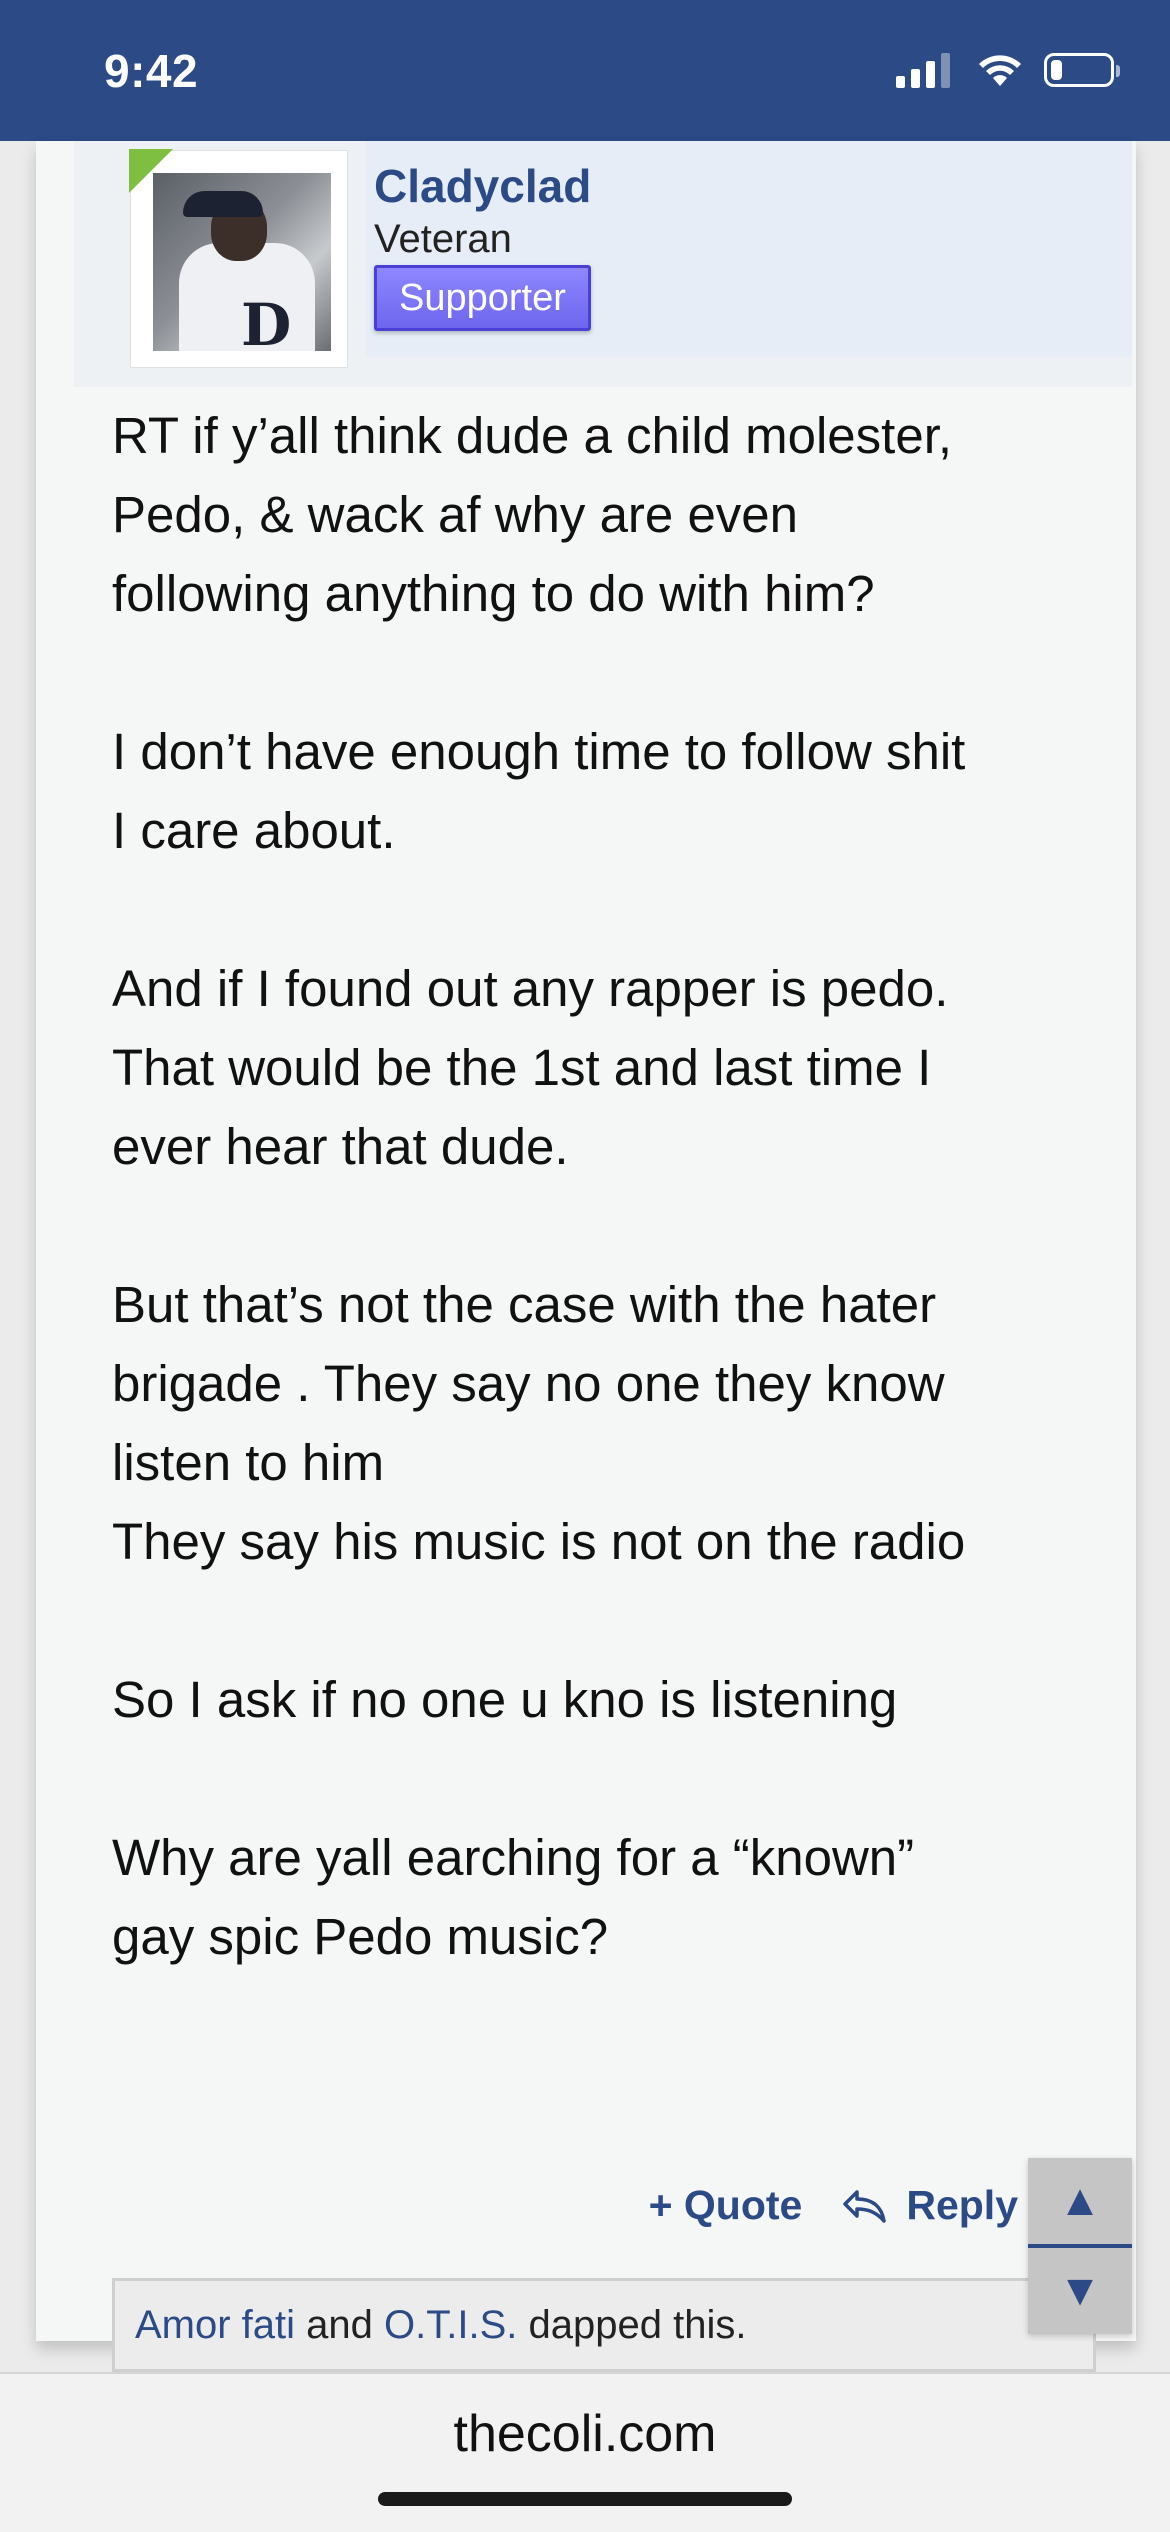 The width and height of the screenshot is (1170, 2532). What do you see at coordinates (482, 298) in the screenshot?
I see `supporter-badge: Supporter` at bounding box center [482, 298].